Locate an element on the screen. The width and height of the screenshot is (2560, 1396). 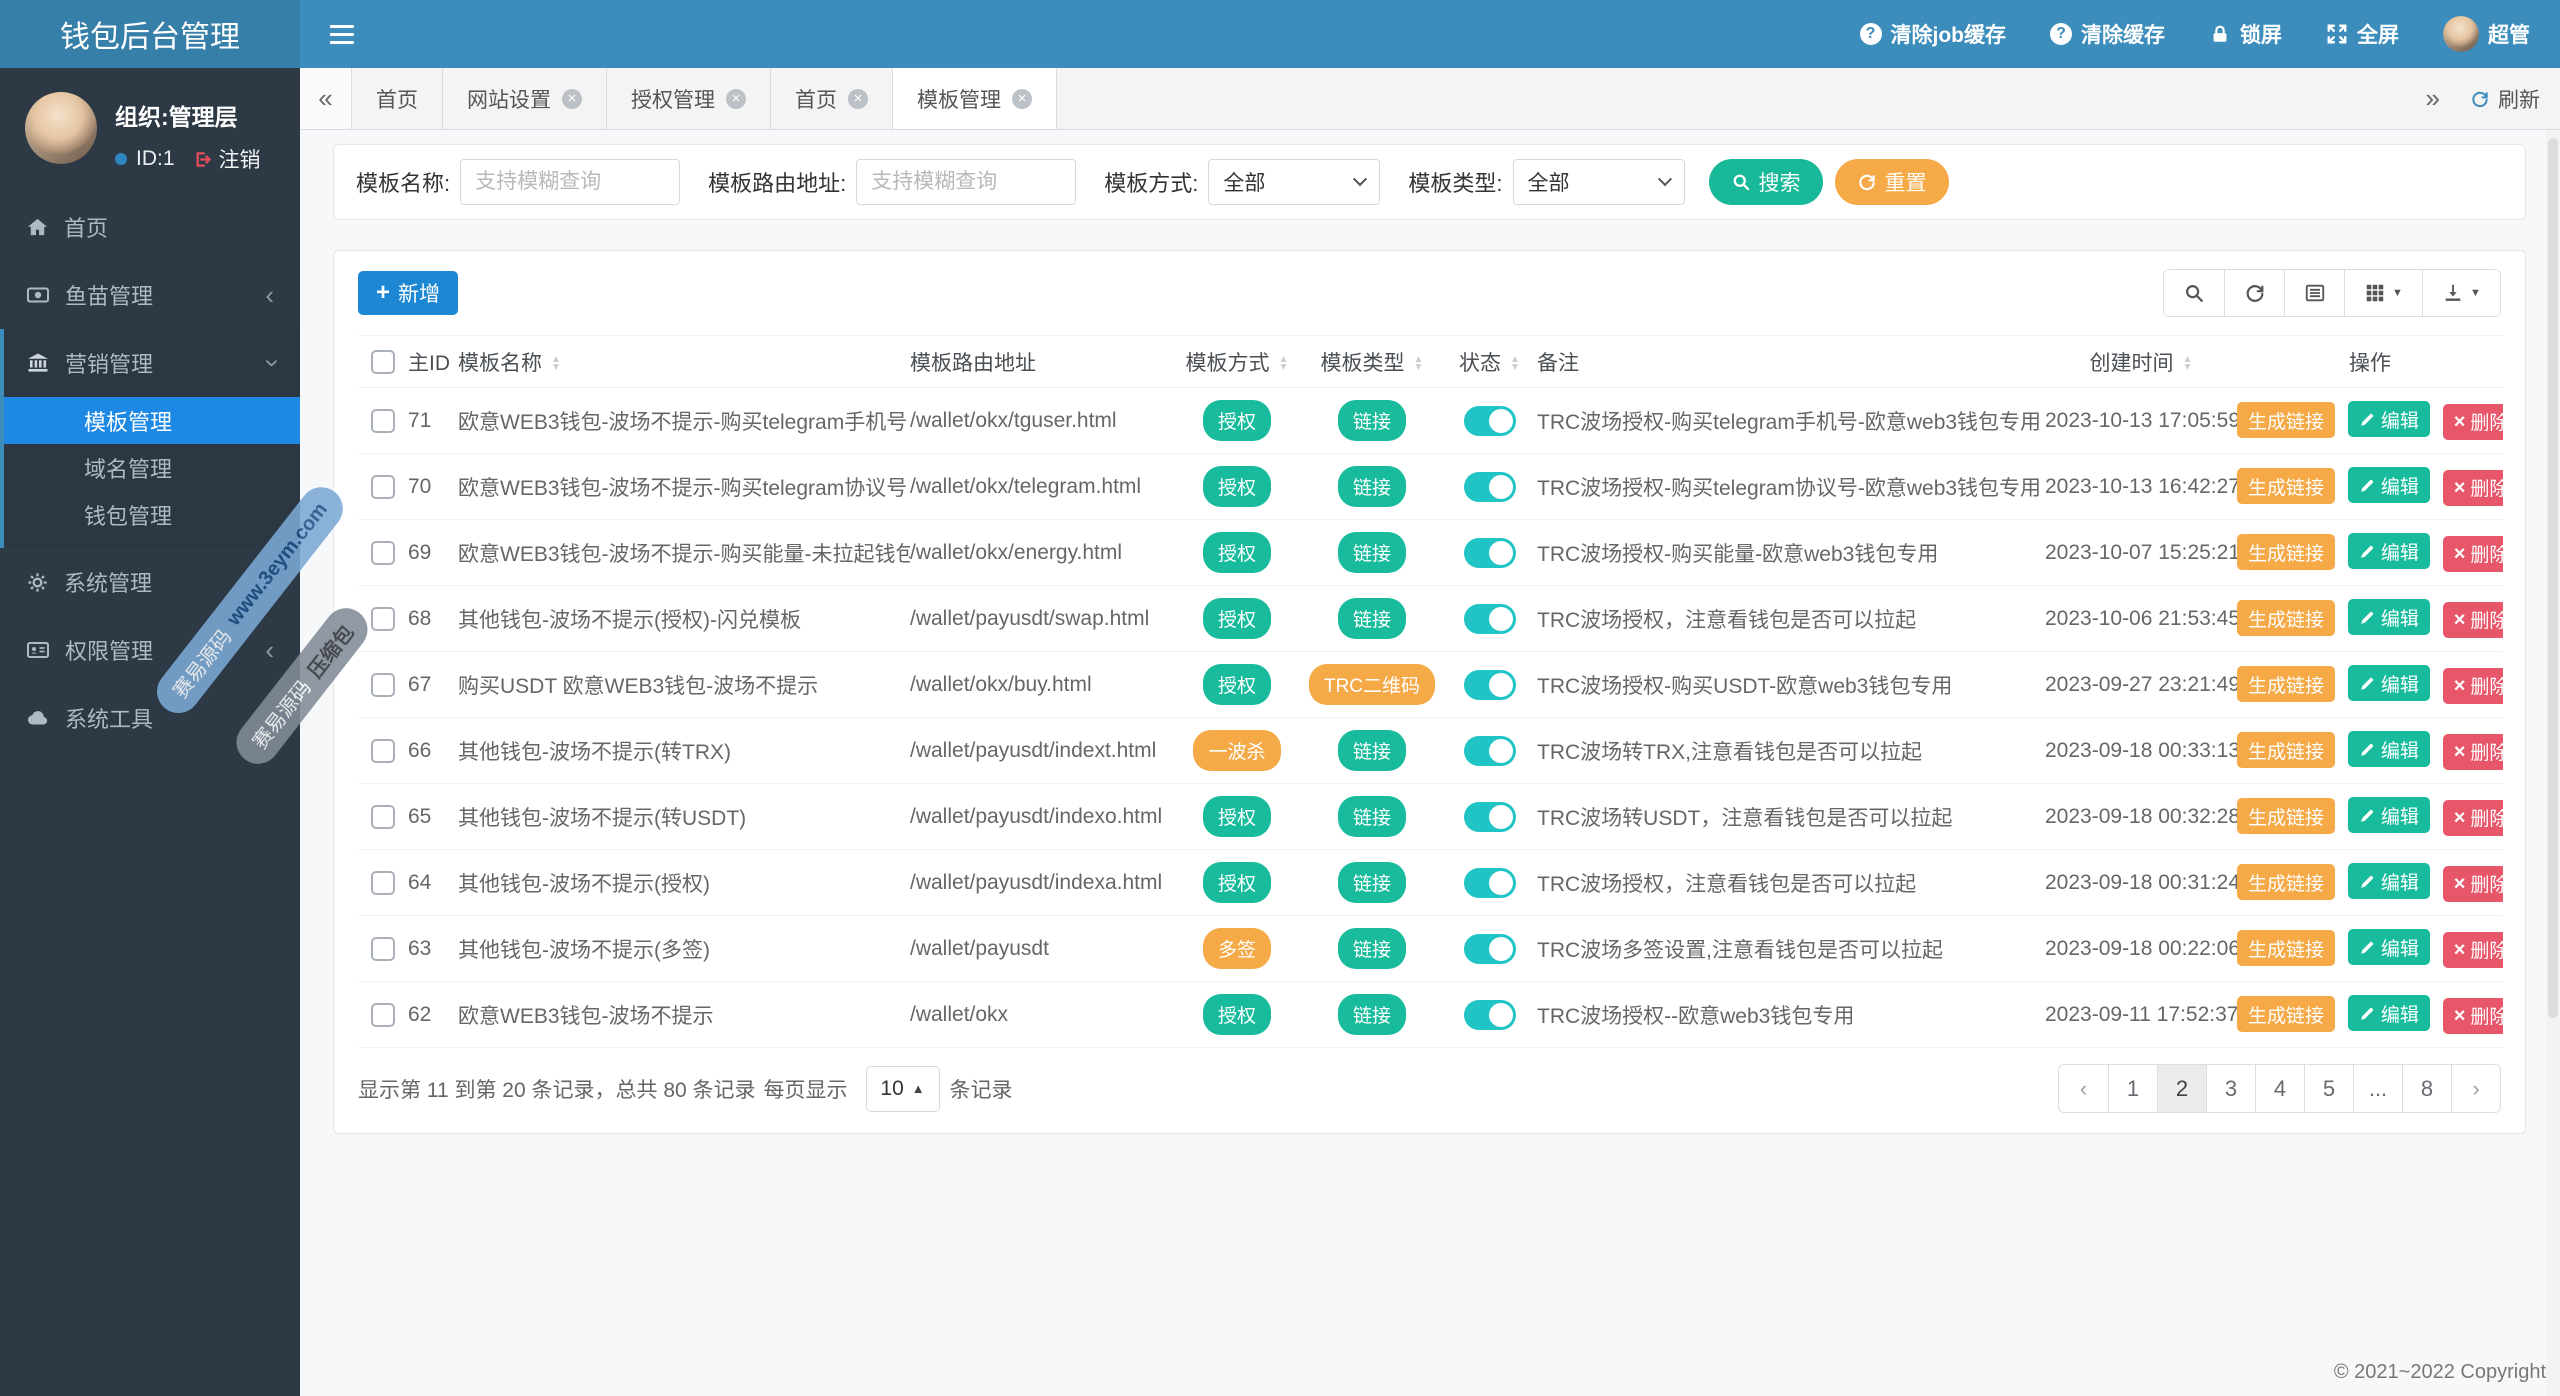
sidebar-toggle-icon is located at coordinates (342, 34).